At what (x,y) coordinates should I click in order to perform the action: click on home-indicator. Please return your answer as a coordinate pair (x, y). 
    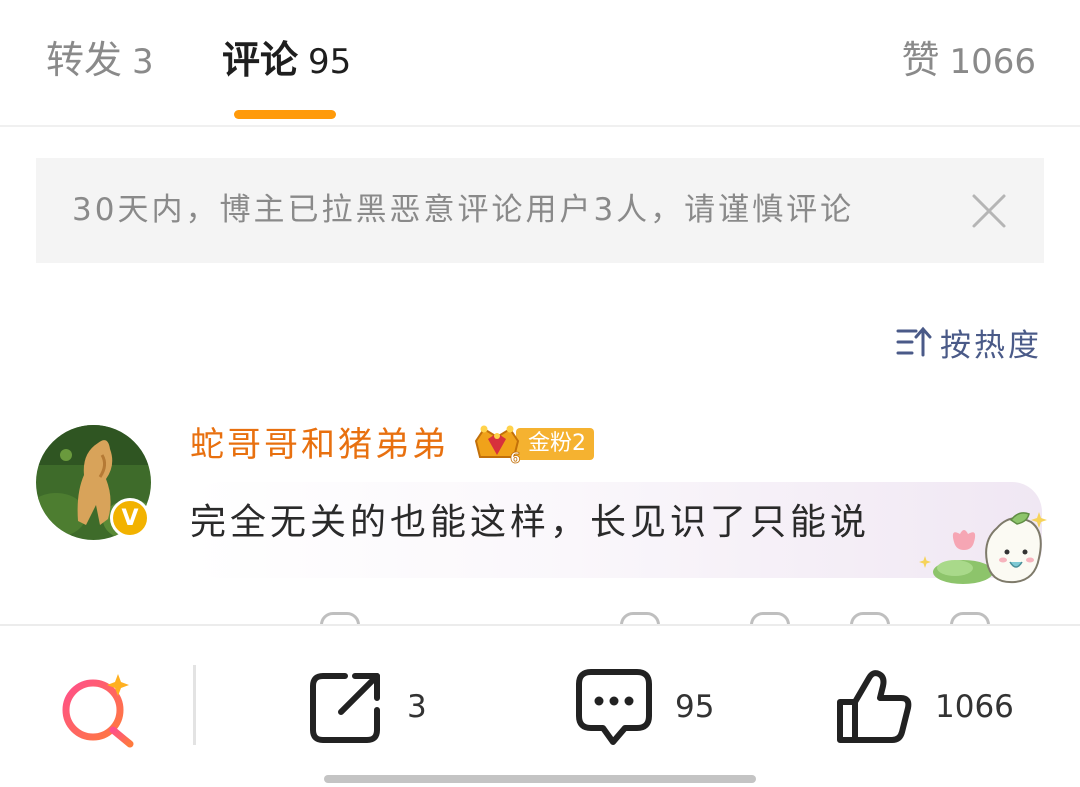
    Looking at the image, I should click on (540, 779).